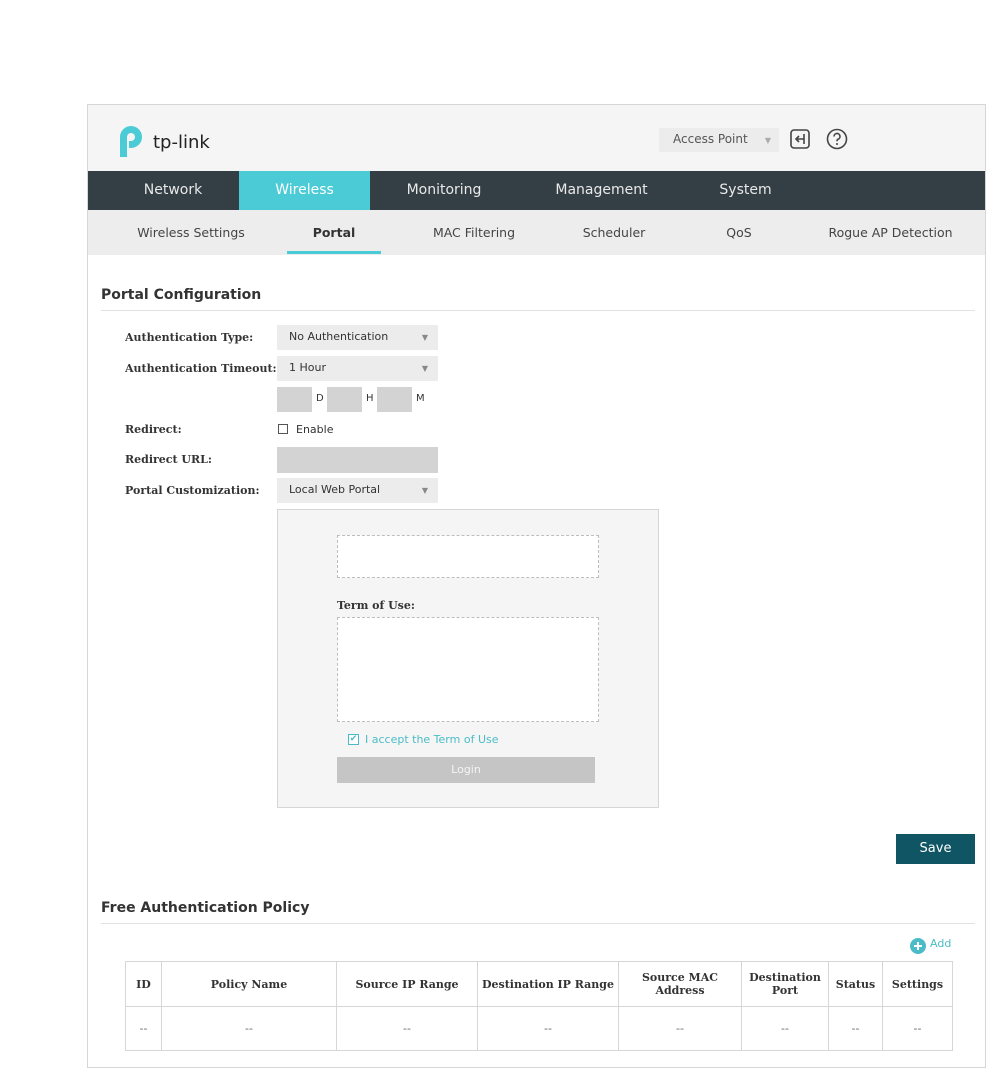  Describe the element at coordinates (855, 984) in the screenshot. I see `col-status: Status` at that location.